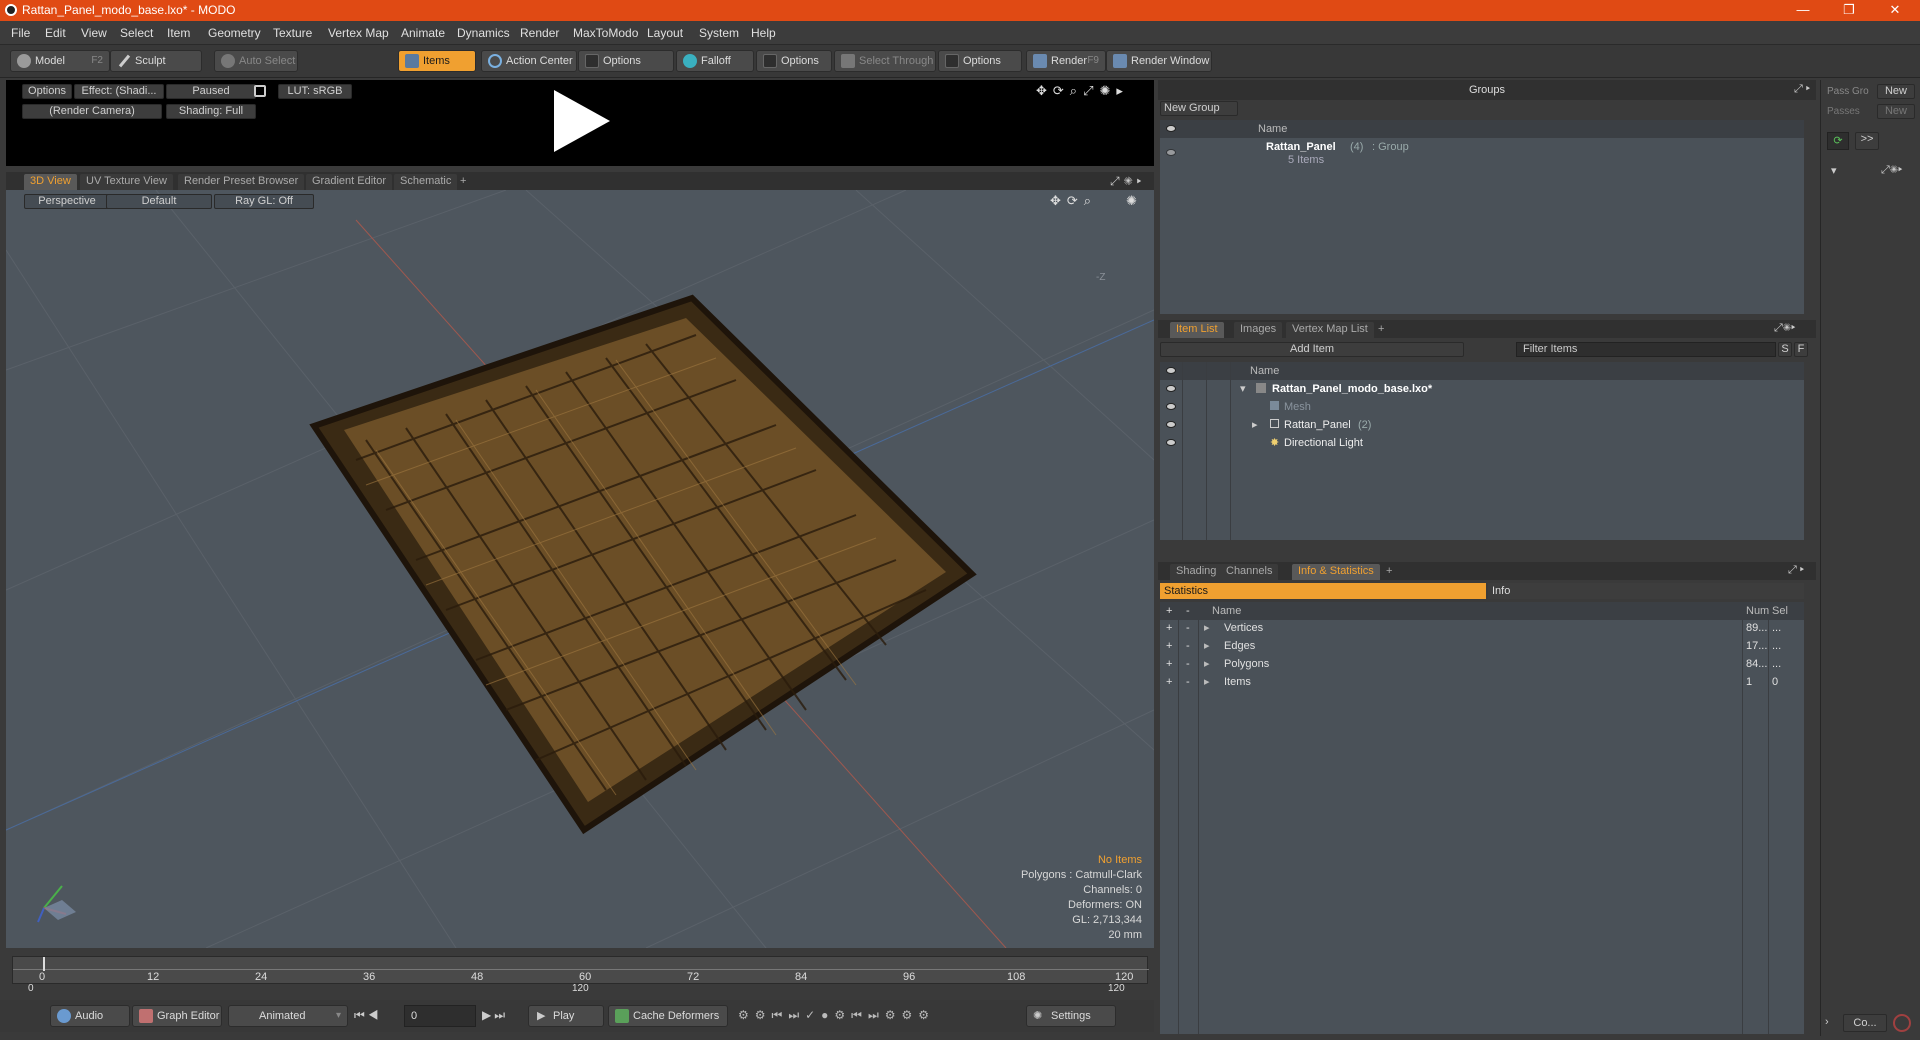  I want to click on menu-texture: Texture, so click(292, 33).